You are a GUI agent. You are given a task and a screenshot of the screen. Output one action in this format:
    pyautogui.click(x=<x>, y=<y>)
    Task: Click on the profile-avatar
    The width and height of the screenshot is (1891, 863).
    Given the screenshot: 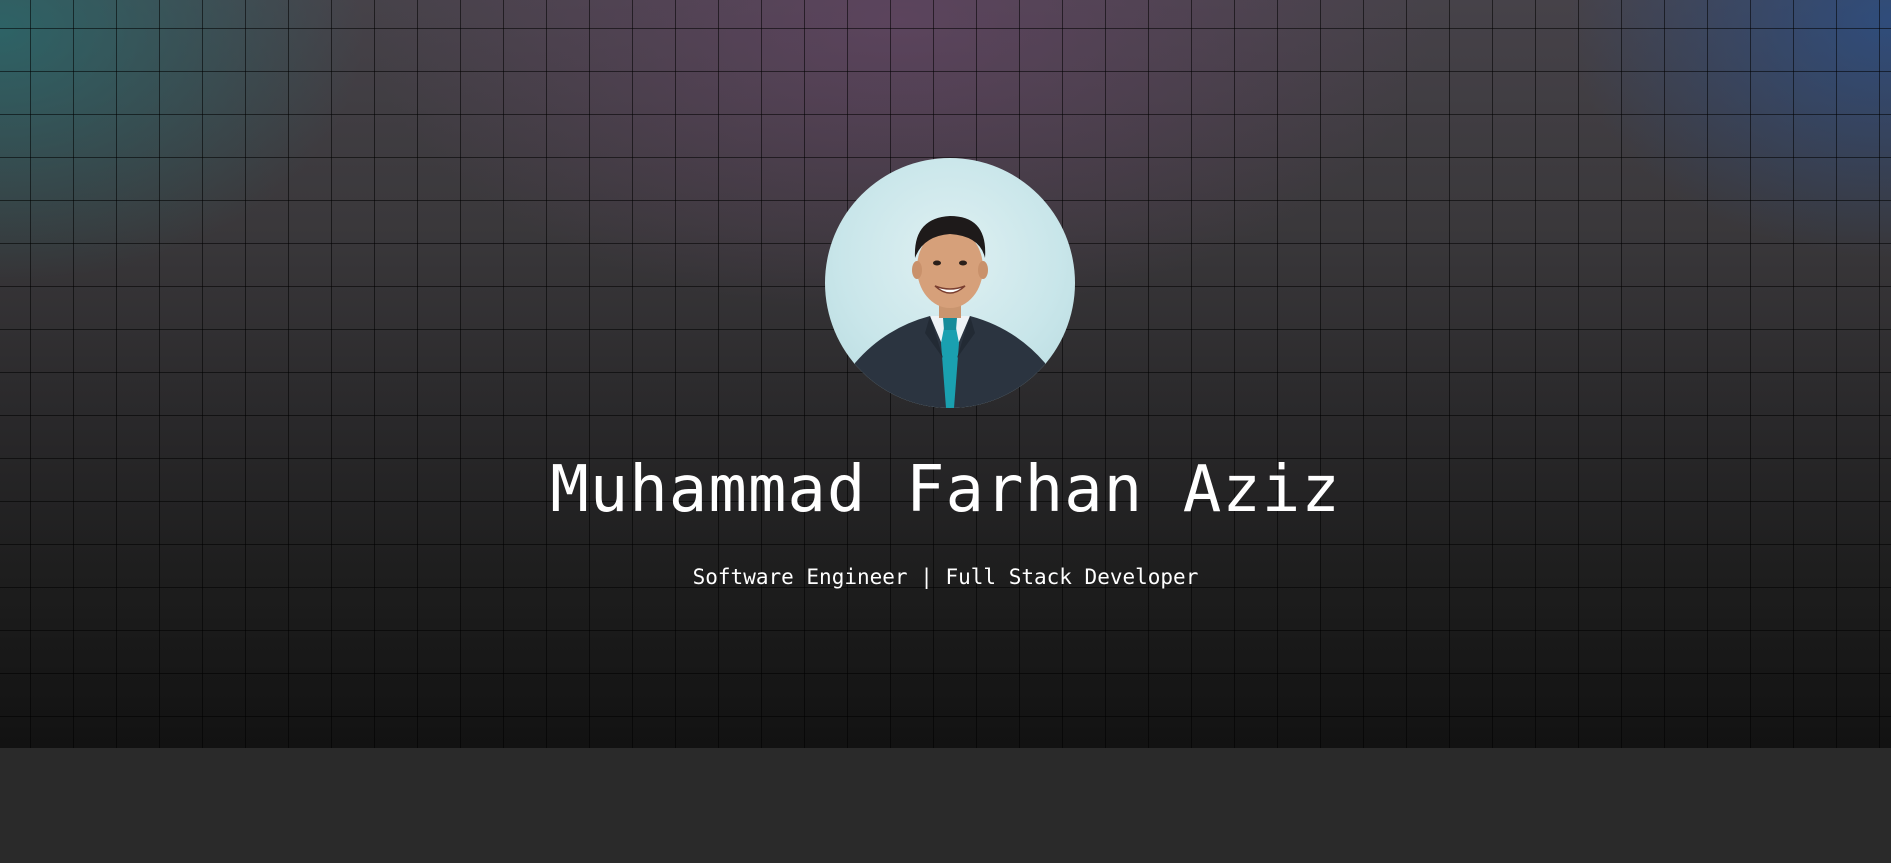 What is the action you would take?
    pyautogui.click(x=950, y=283)
    